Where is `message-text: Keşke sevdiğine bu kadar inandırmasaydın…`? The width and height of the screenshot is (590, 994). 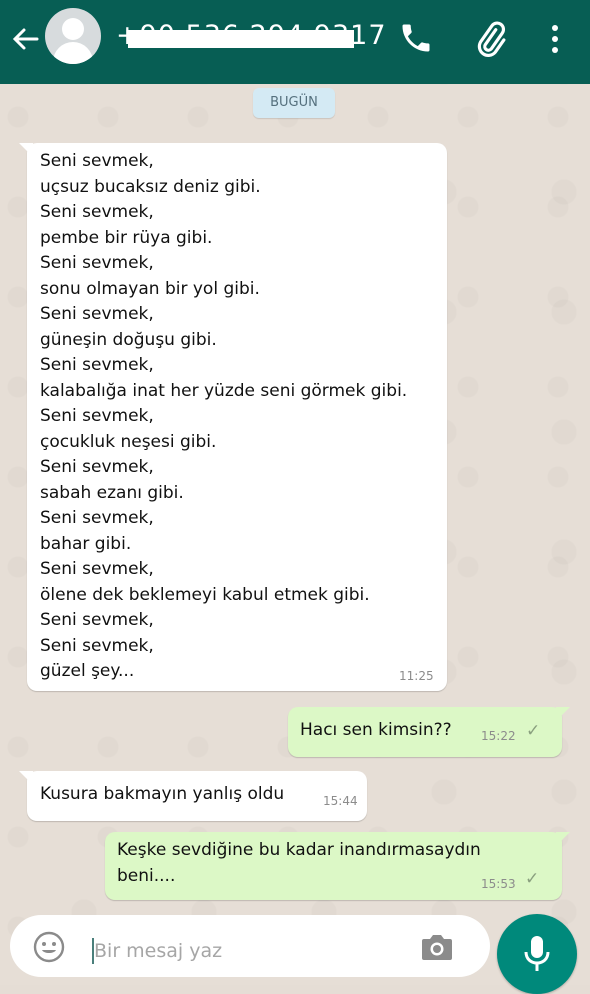
message-text: Keşke sevdiğine bu kadar inandırmasaydın… is located at coordinates (299, 863).